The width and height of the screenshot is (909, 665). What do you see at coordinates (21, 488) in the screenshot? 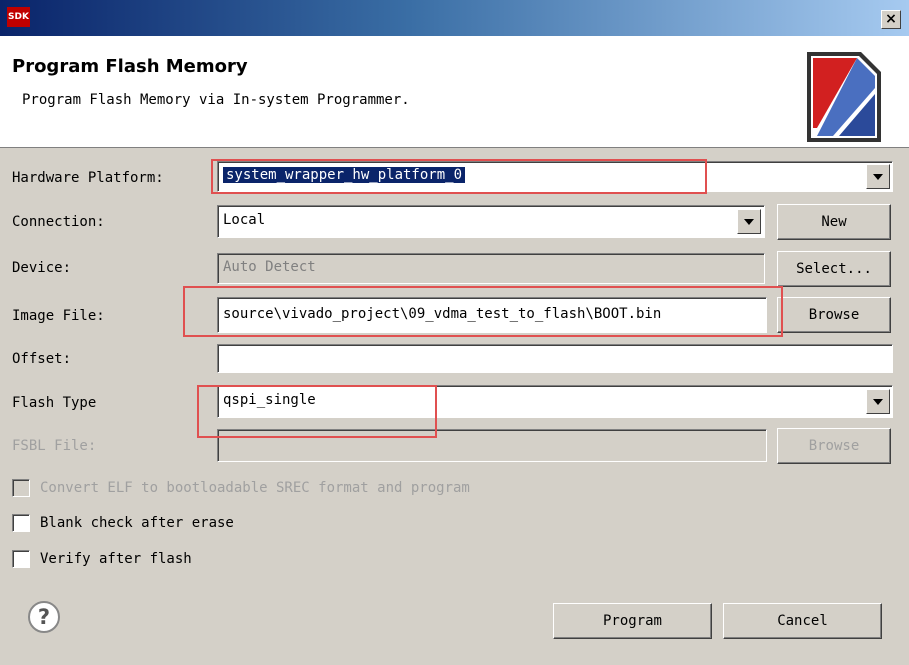
I see `convert-elf-checkbox` at bounding box center [21, 488].